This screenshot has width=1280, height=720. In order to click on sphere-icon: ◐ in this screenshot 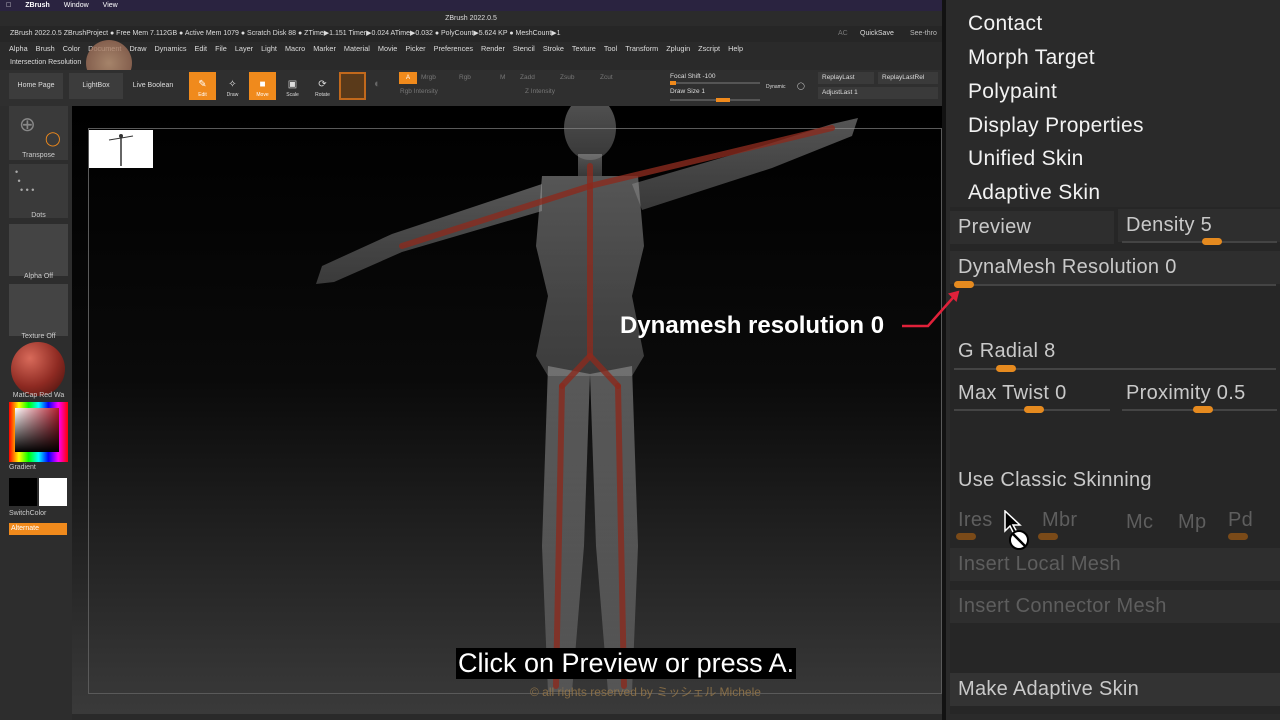, I will do `click(377, 84)`.